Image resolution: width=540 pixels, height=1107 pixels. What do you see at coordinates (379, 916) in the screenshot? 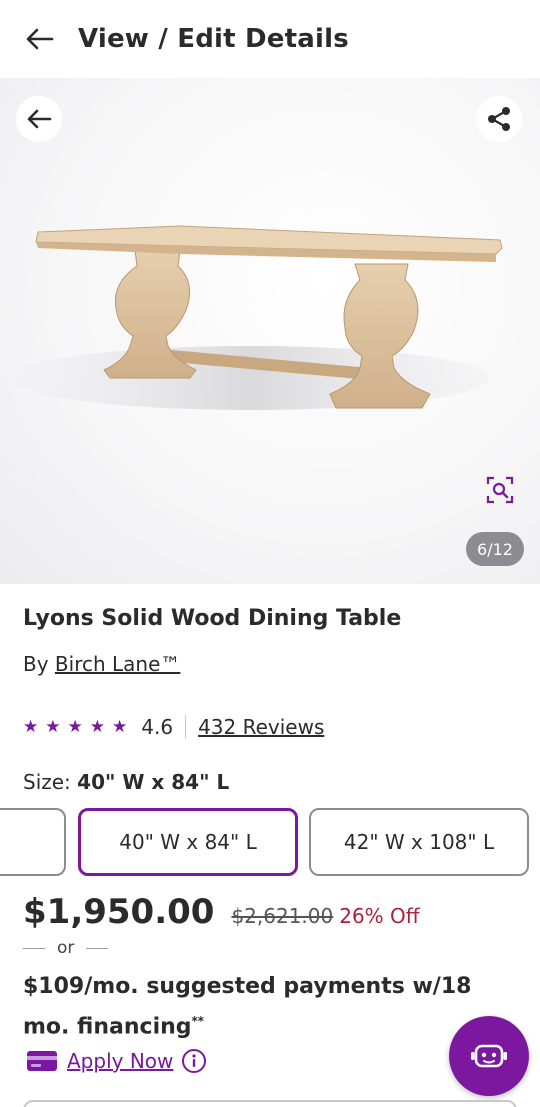
I see `discount-badge: 26% Off` at bounding box center [379, 916].